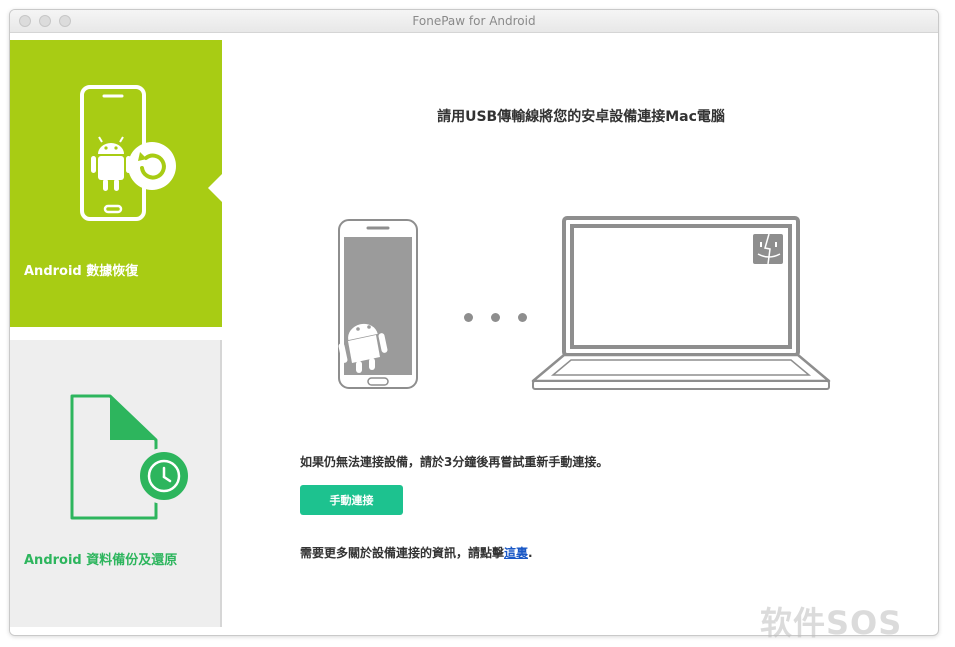 The width and height of the screenshot is (955, 647). I want to click on more-info-link: 這裏, so click(516, 553).